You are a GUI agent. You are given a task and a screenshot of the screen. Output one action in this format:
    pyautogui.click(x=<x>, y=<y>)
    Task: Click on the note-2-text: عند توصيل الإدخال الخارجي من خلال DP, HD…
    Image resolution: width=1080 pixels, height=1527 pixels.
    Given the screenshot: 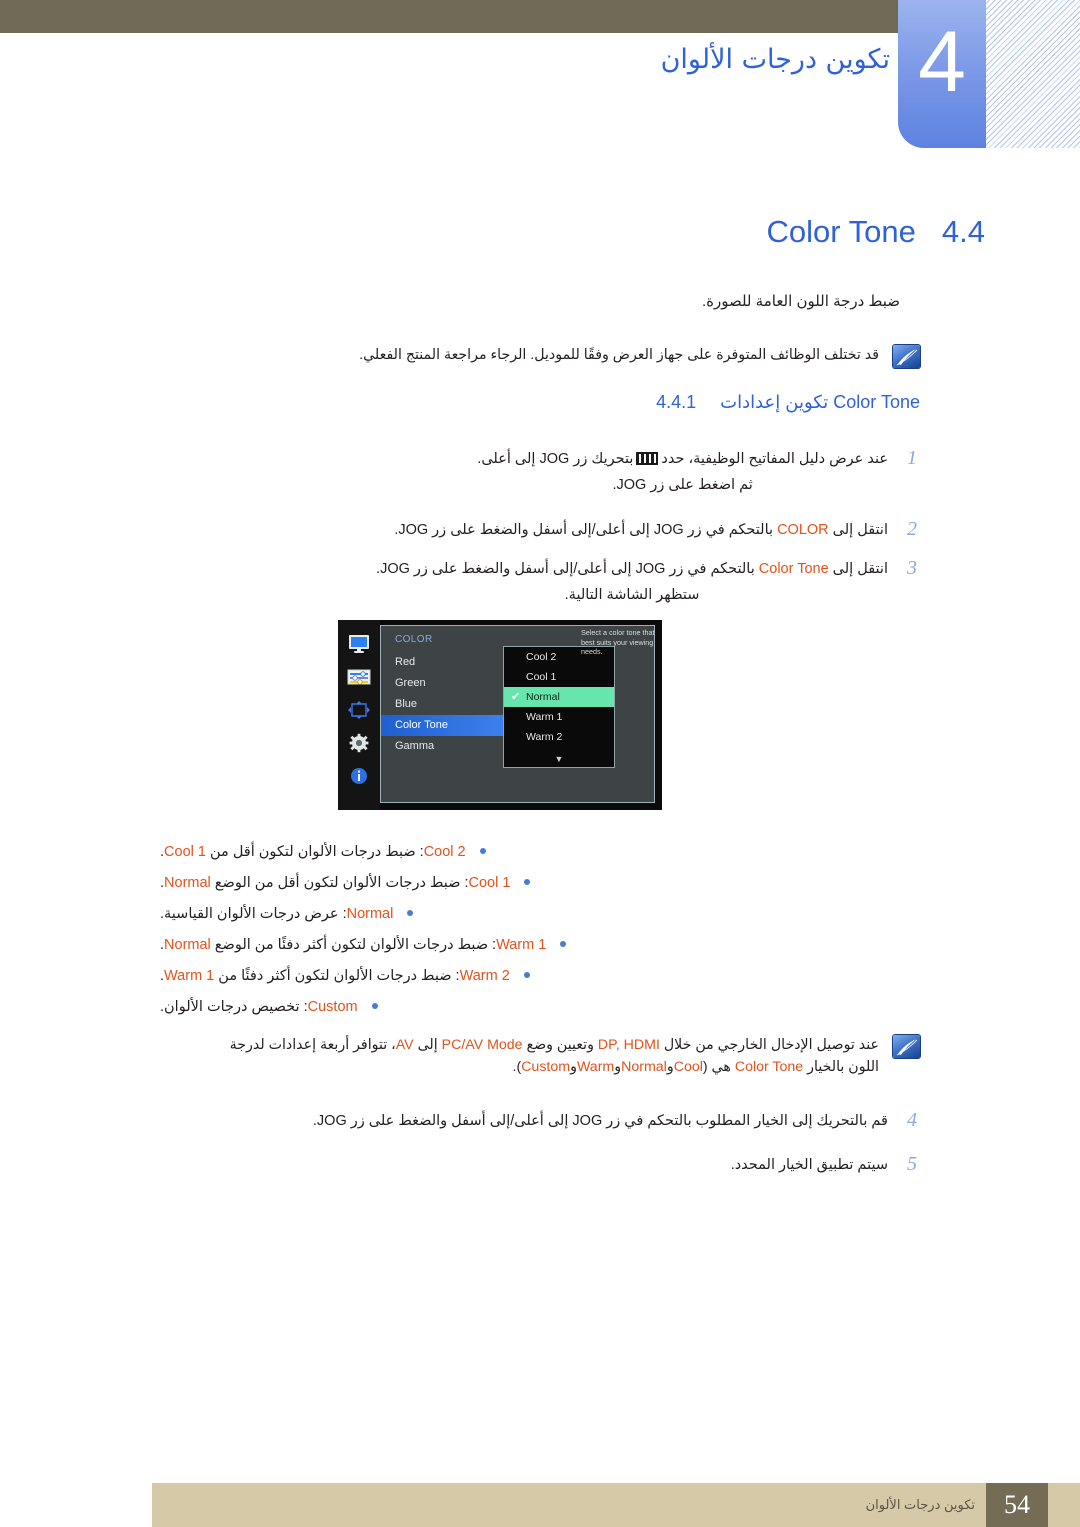 What is the action you would take?
    pyautogui.click(x=554, y=1056)
    